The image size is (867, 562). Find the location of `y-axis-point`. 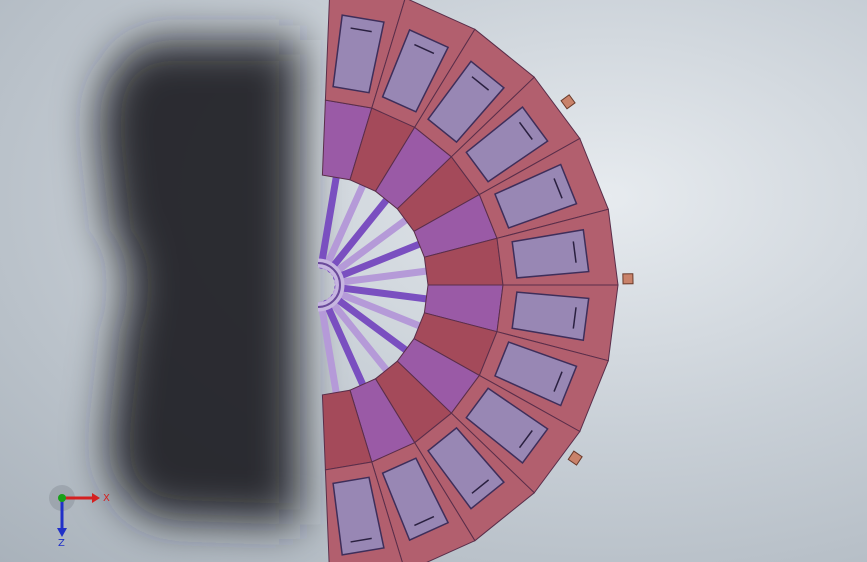

y-axis-point is located at coordinates (62, 498).